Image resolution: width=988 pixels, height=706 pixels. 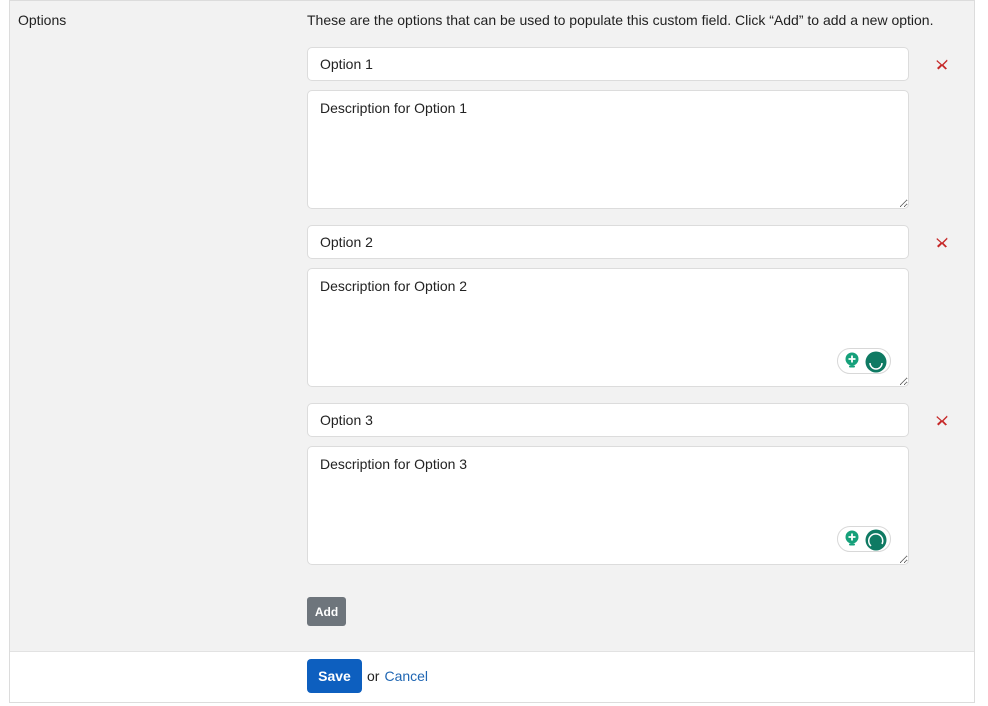 I want to click on cancel-link: Cancel, so click(x=406, y=676).